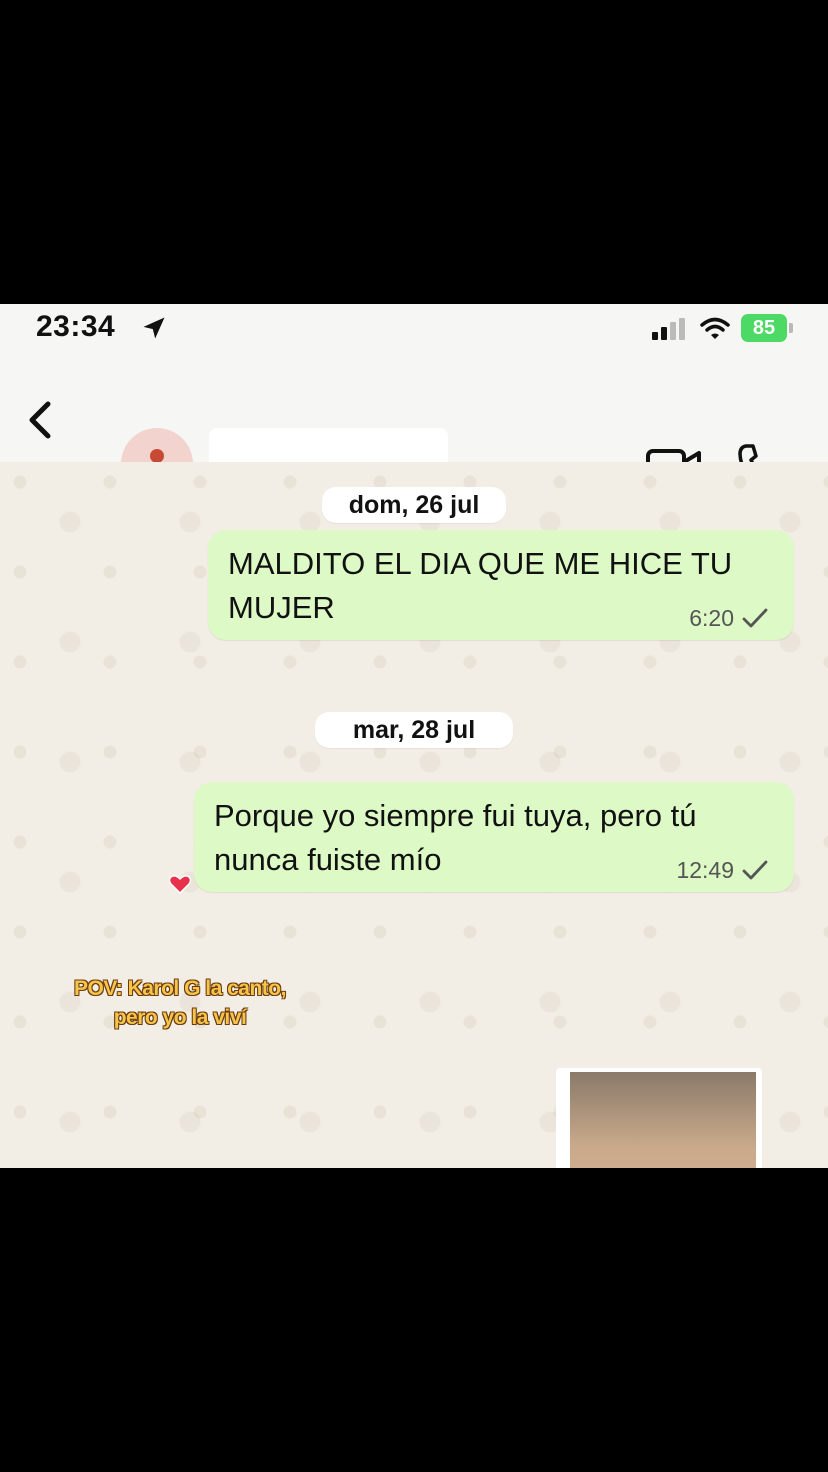 Image resolution: width=828 pixels, height=1472 pixels. What do you see at coordinates (414, 426) in the screenshot?
I see `chat-header: .` at bounding box center [414, 426].